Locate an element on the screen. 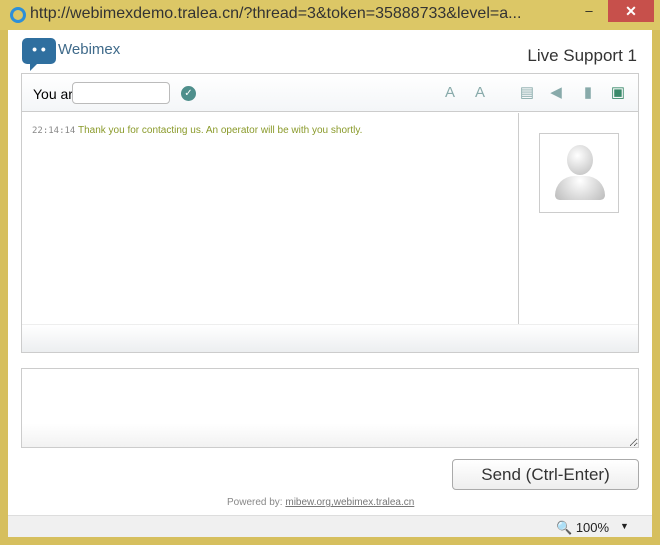 Image resolution: width=660 pixels, height=545 pixels. zoom-level: 🔍 100% is located at coordinates (582, 528).